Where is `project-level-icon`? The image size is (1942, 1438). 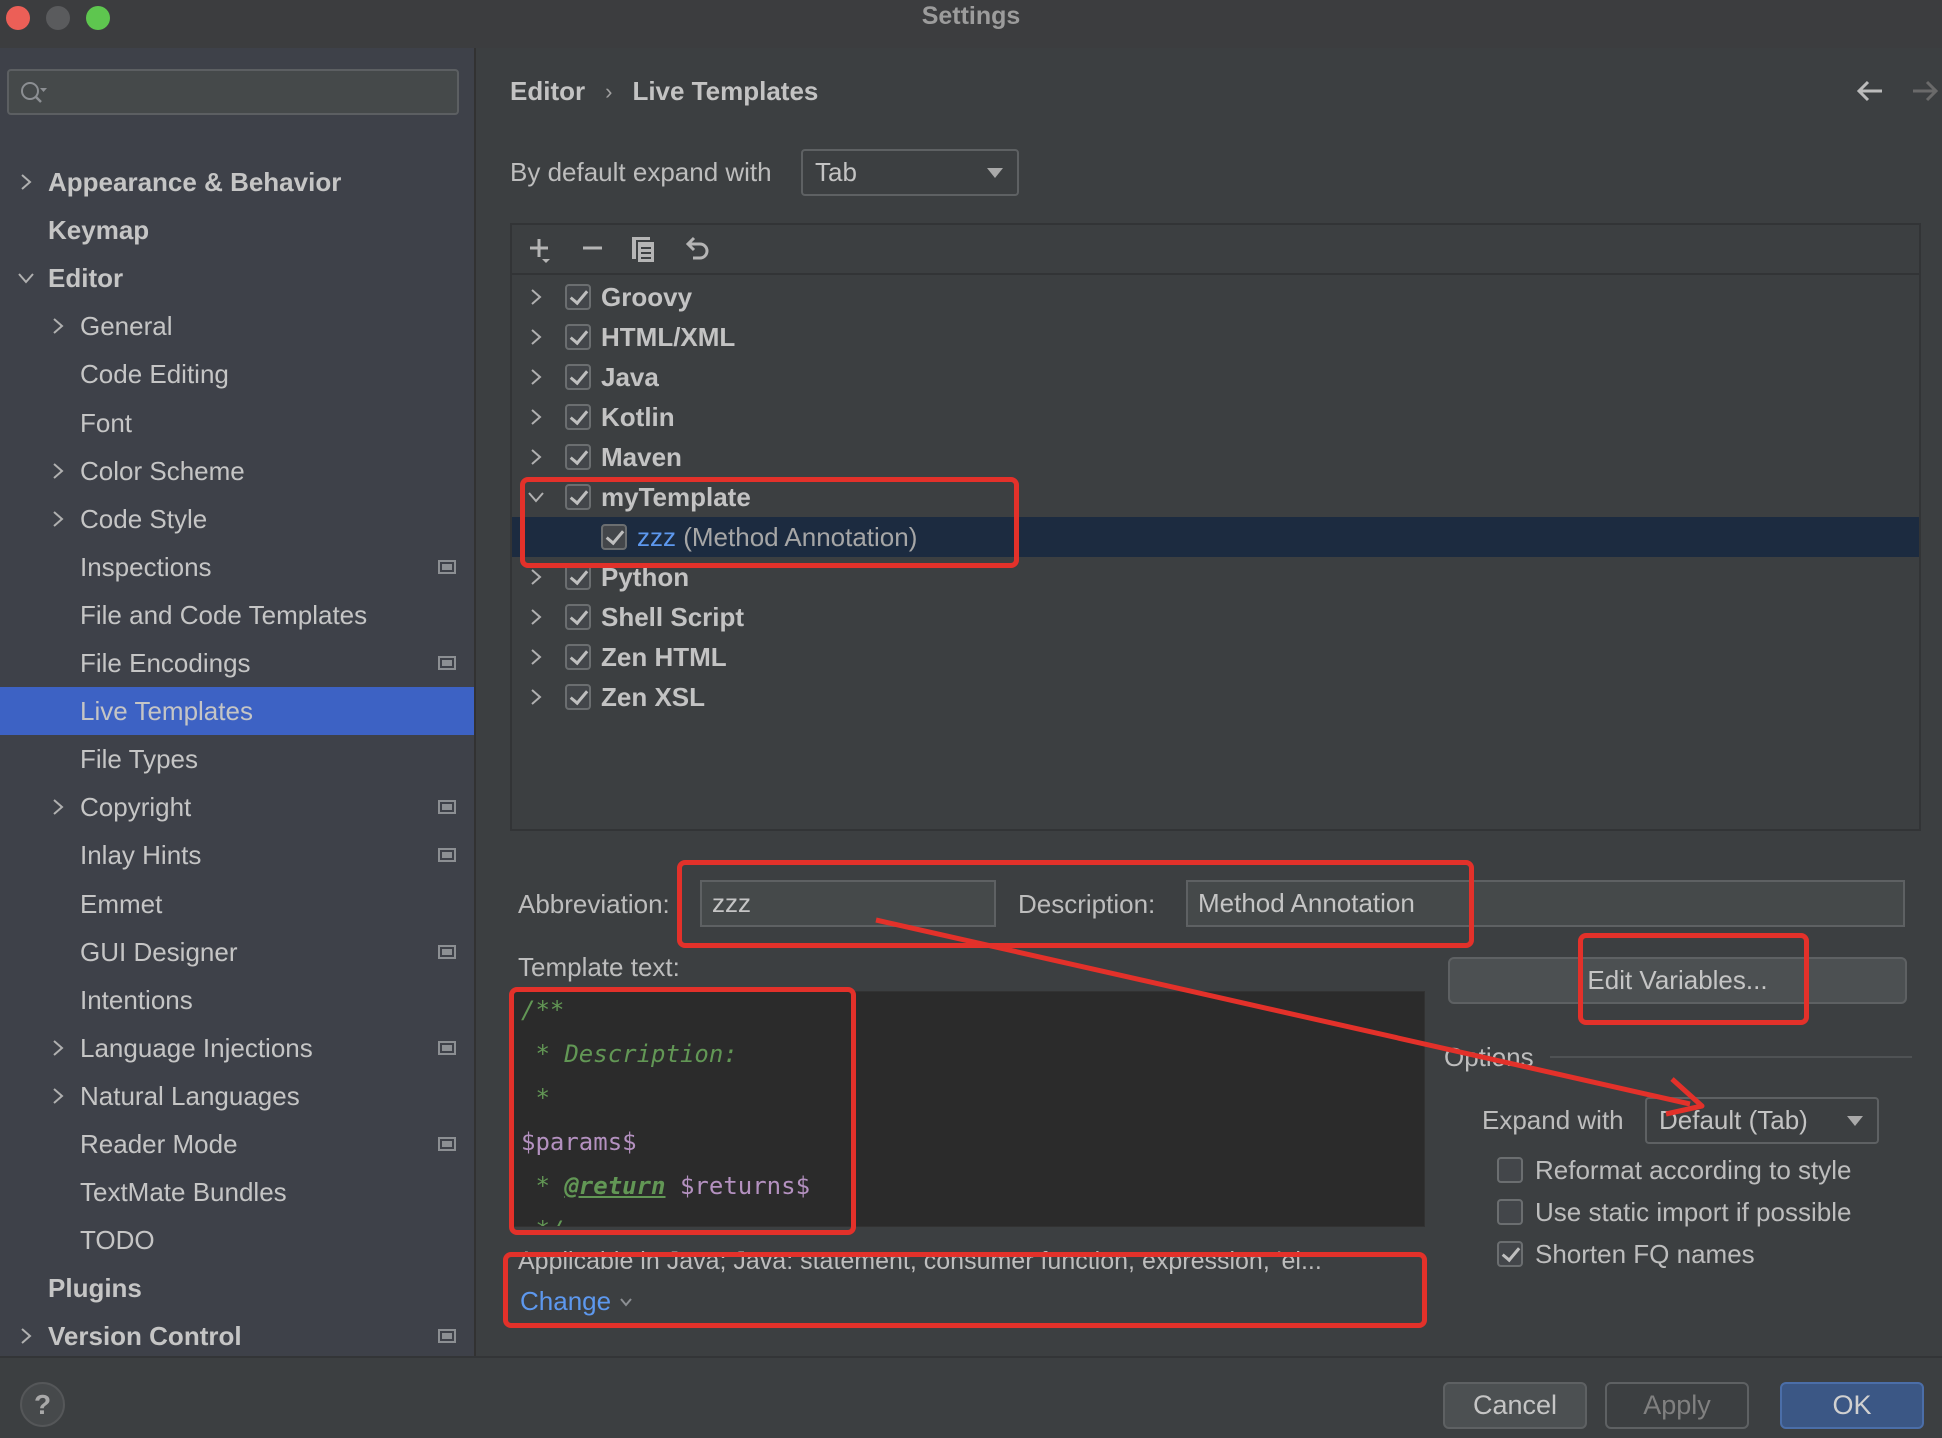
project-level-icon is located at coordinates (447, 1047).